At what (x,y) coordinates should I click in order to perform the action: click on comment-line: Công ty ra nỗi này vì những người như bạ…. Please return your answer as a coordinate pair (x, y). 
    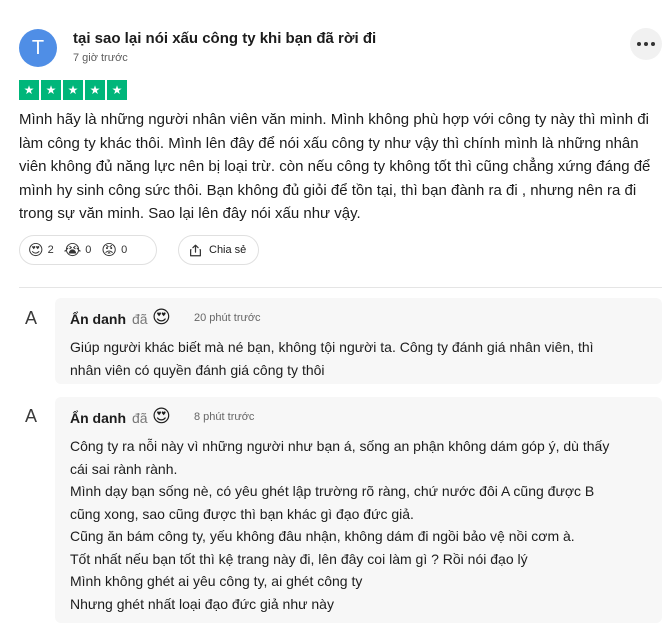
    Looking at the image, I should click on (340, 446).